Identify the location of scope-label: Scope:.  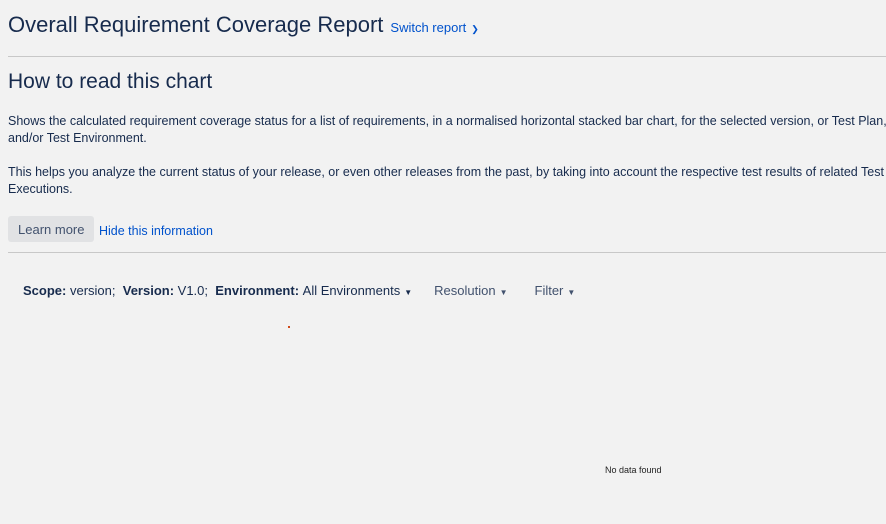
(45, 290).